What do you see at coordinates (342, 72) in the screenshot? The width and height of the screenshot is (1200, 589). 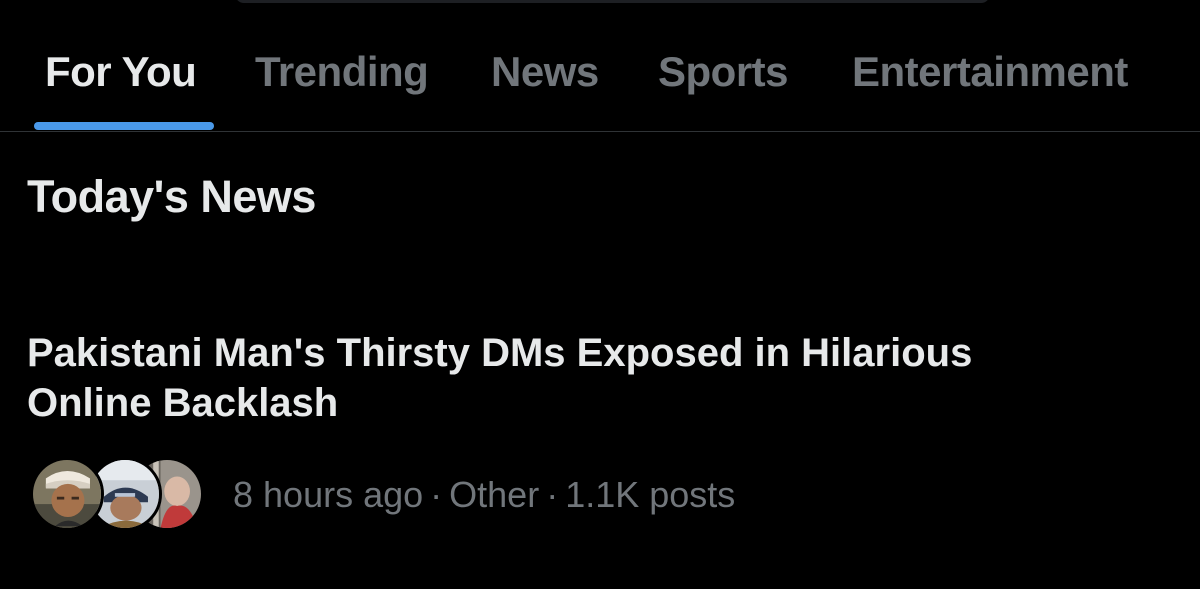 I see `tab-trending: Trending` at bounding box center [342, 72].